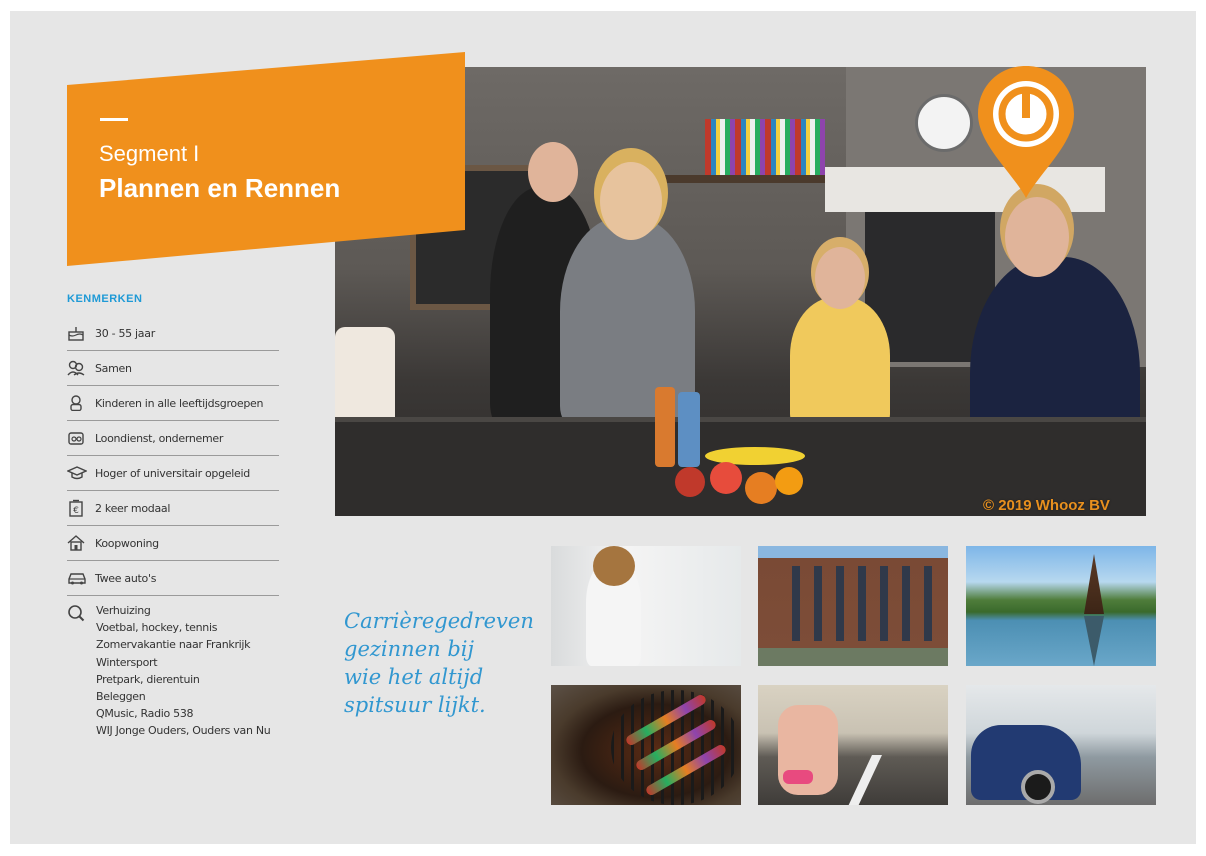 Image resolution: width=1206 pixels, height=856 pixels. I want to click on list-item: Koopwoning, so click(173, 543).